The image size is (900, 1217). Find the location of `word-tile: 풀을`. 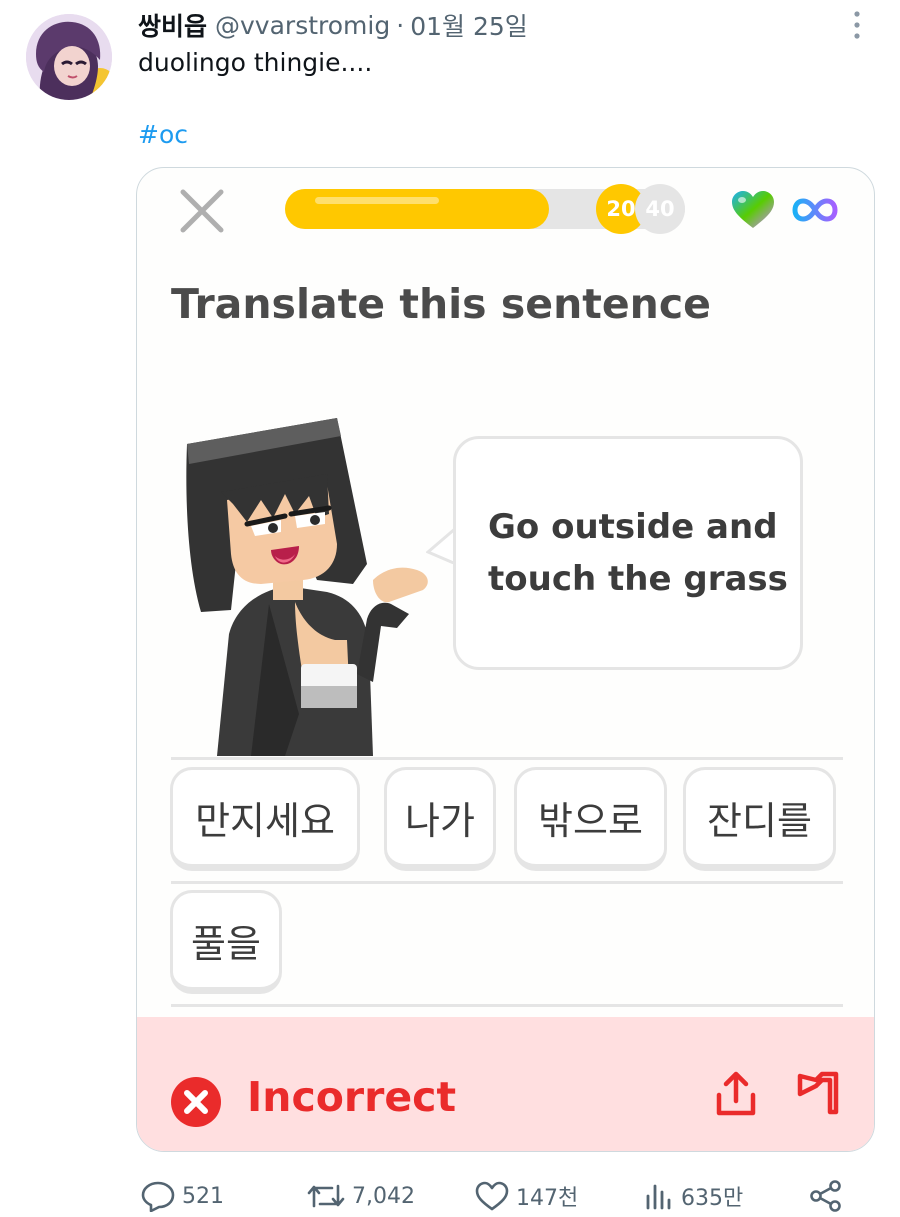

word-tile: 풀을 is located at coordinates (226, 942).